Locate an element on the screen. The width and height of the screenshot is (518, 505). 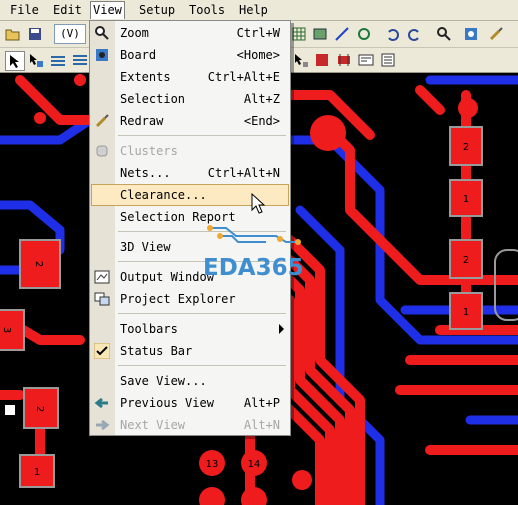
menu-item-label: Redraw is located at coordinates (142, 121).